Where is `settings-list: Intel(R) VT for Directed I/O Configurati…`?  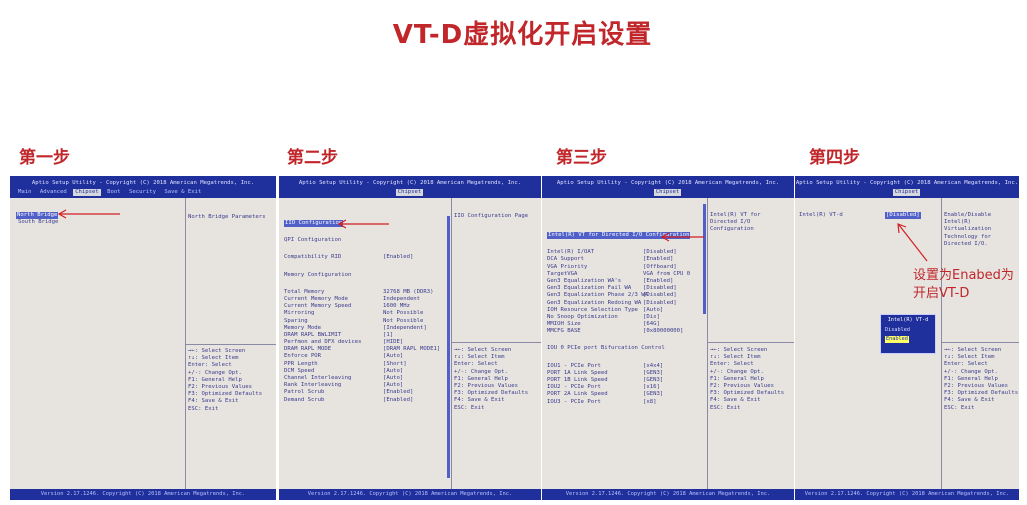 settings-list: Intel(R) VT for Directed I/O Configurati… is located at coordinates (626, 319).